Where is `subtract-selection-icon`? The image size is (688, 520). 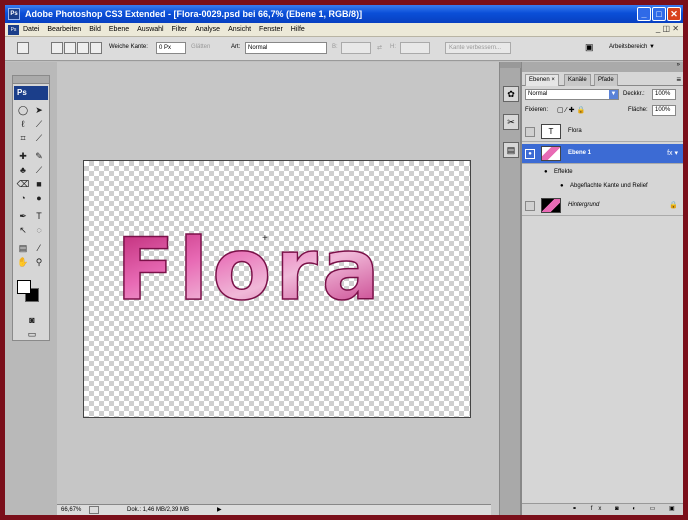 subtract-selection-icon is located at coordinates (83, 48).